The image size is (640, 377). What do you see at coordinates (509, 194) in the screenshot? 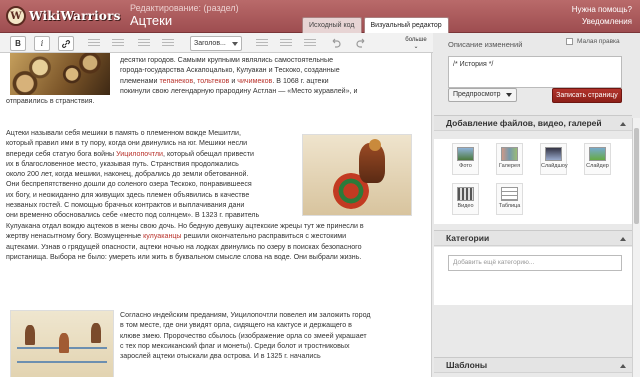
I see `table-icon` at bounding box center [509, 194].